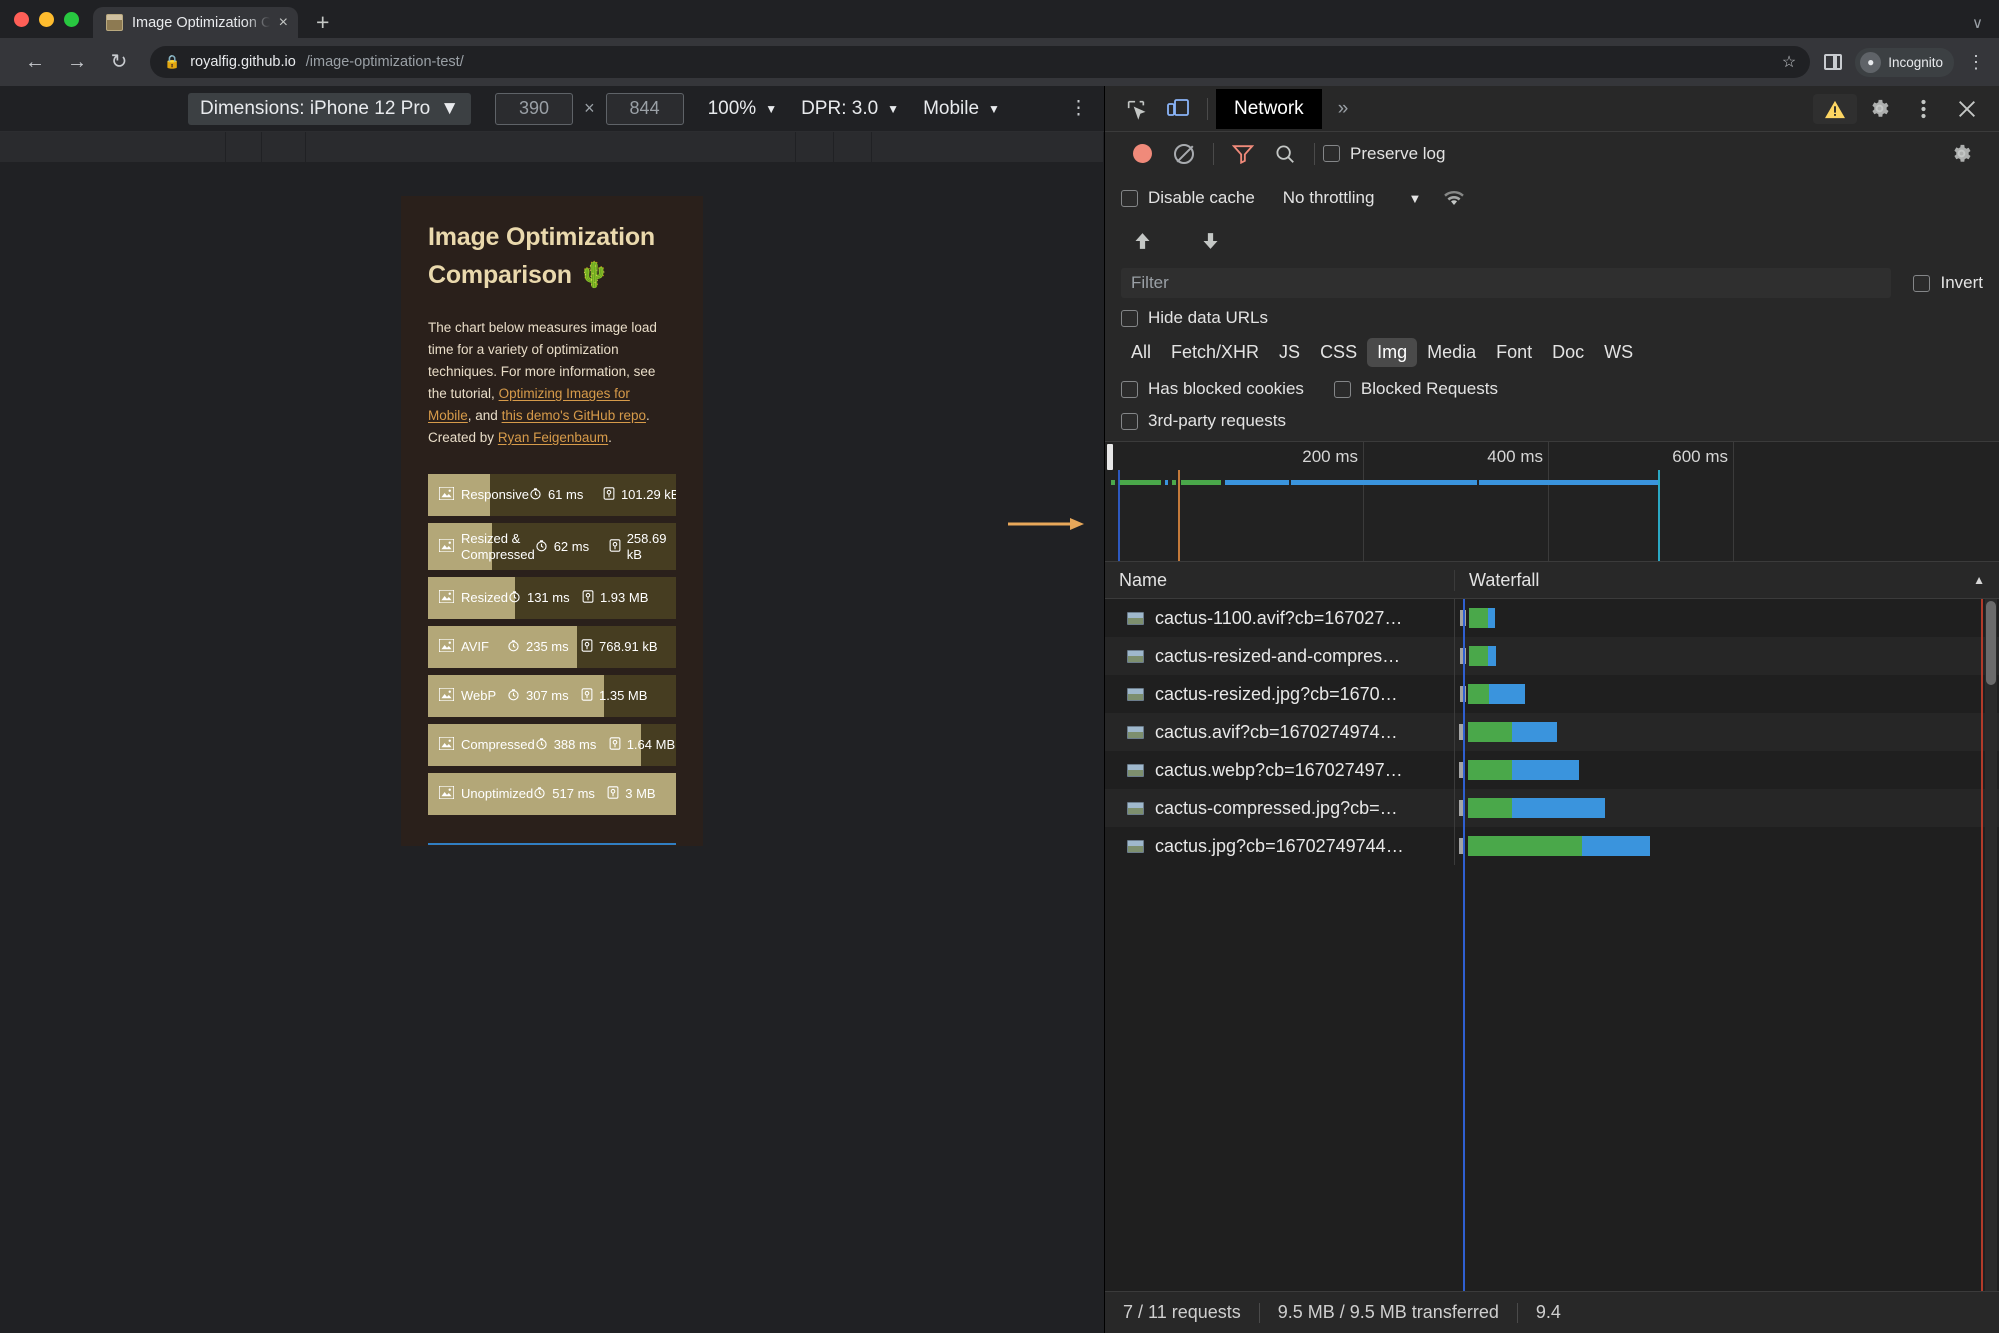 The image size is (1999, 1333). I want to click on third-party-checkbox, so click(1129, 421).